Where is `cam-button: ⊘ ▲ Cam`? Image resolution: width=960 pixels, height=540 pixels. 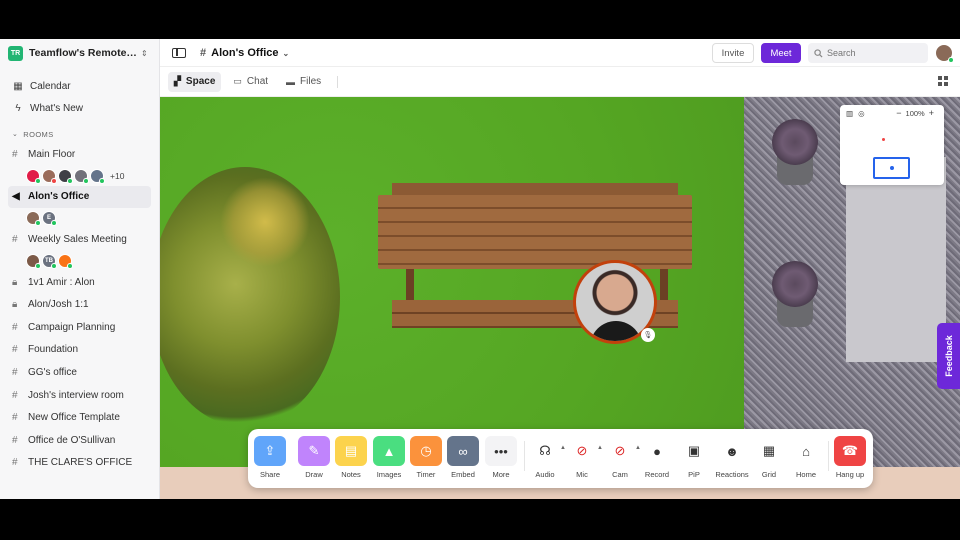 cam-button: ⊘ ▲ Cam is located at coordinates (622, 460).